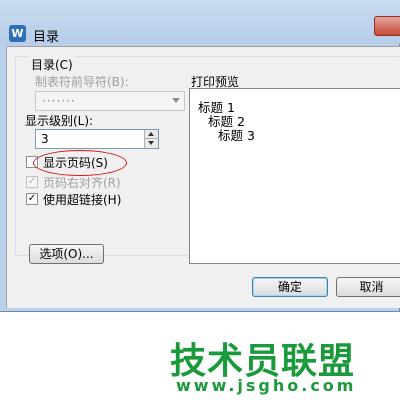  What do you see at coordinates (82, 199) in the screenshot?
I see `use-hyperlinks-label: 使用超链接(H)` at bounding box center [82, 199].